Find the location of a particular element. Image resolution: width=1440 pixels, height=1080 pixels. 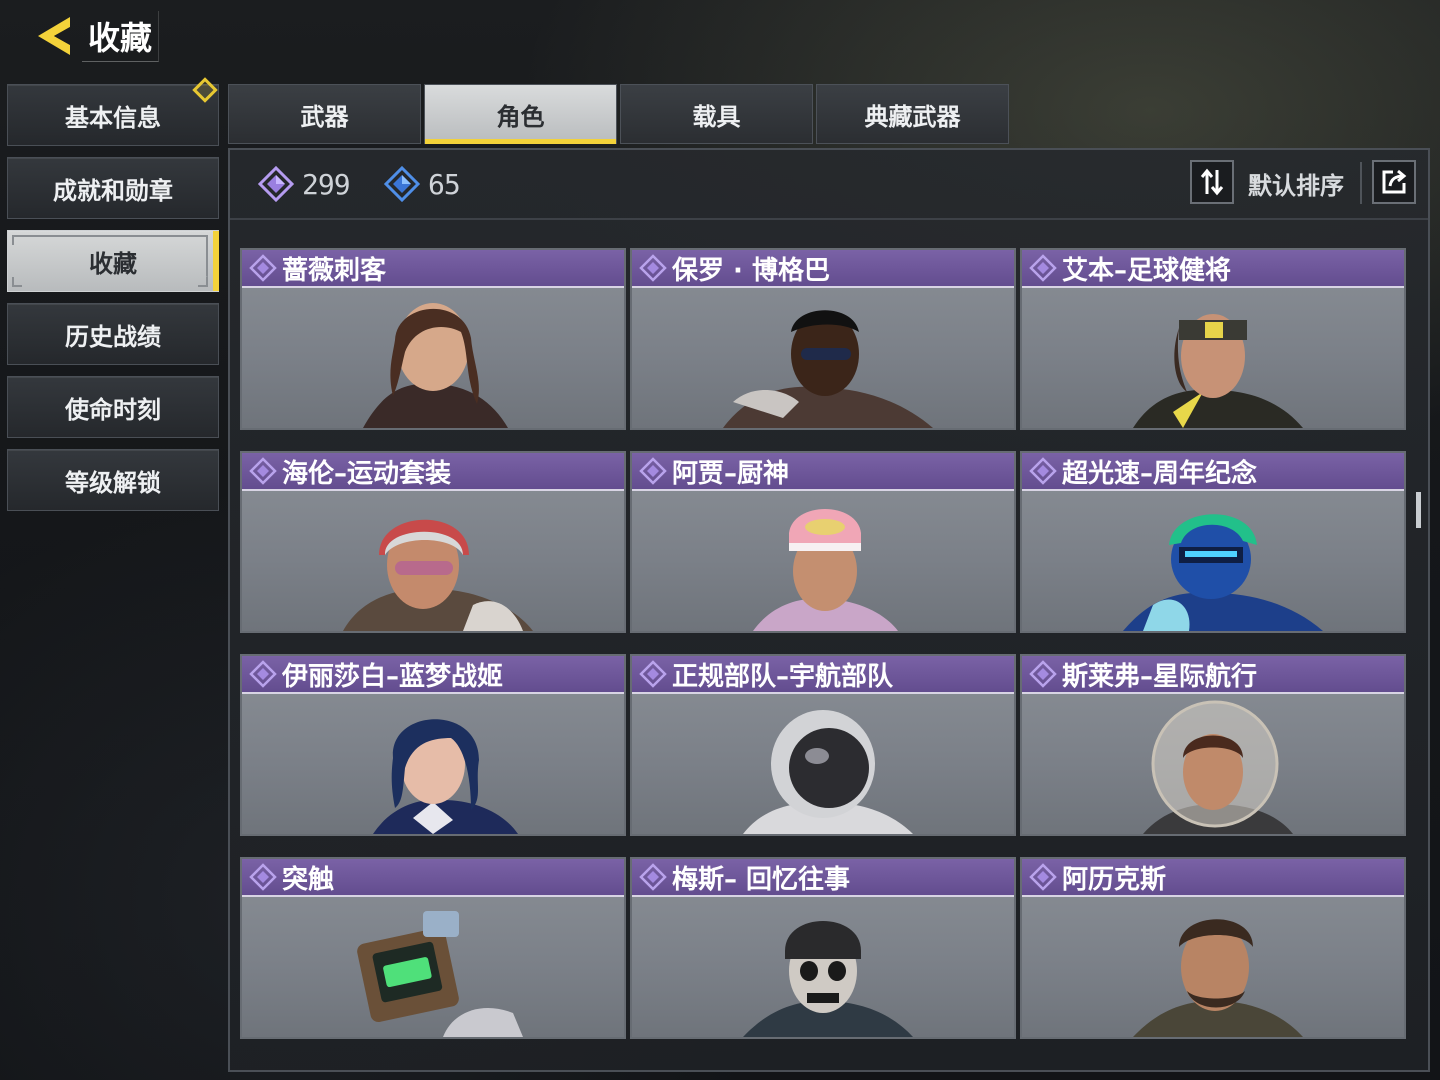

sidebar-item-achievements: 成就和勋章 is located at coordinates (113, 188).